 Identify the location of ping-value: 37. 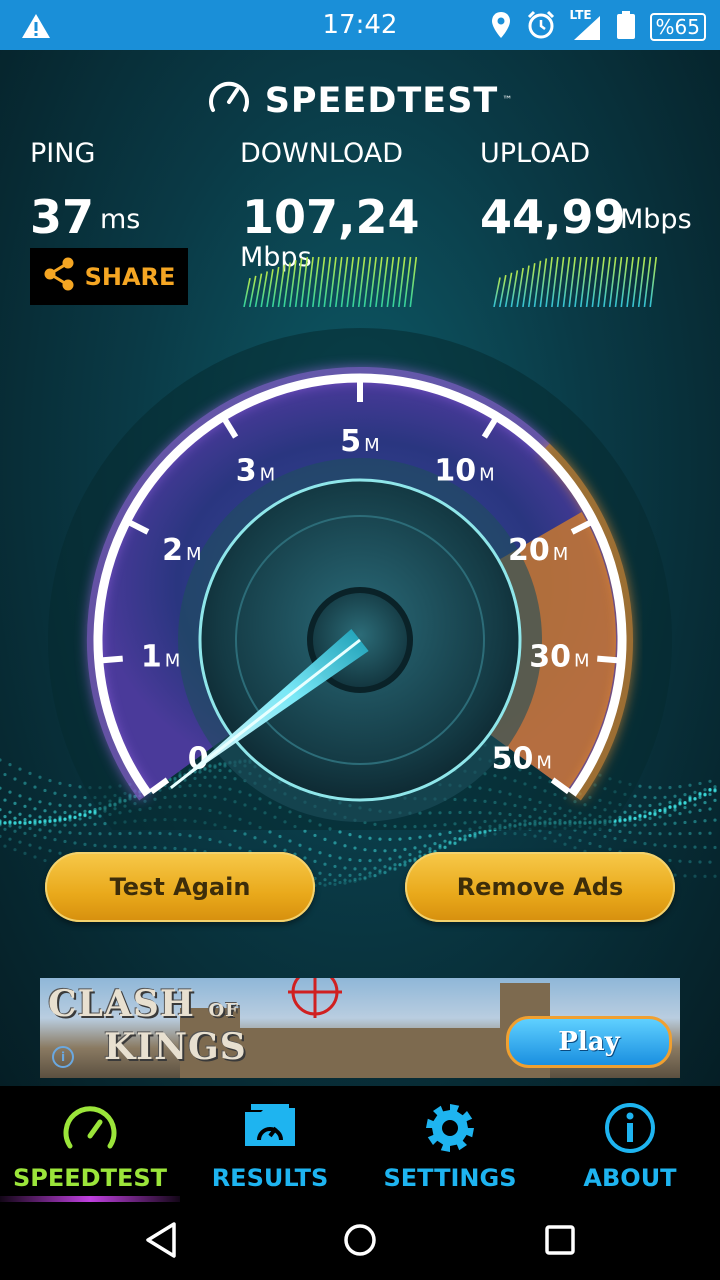
(62, 217).